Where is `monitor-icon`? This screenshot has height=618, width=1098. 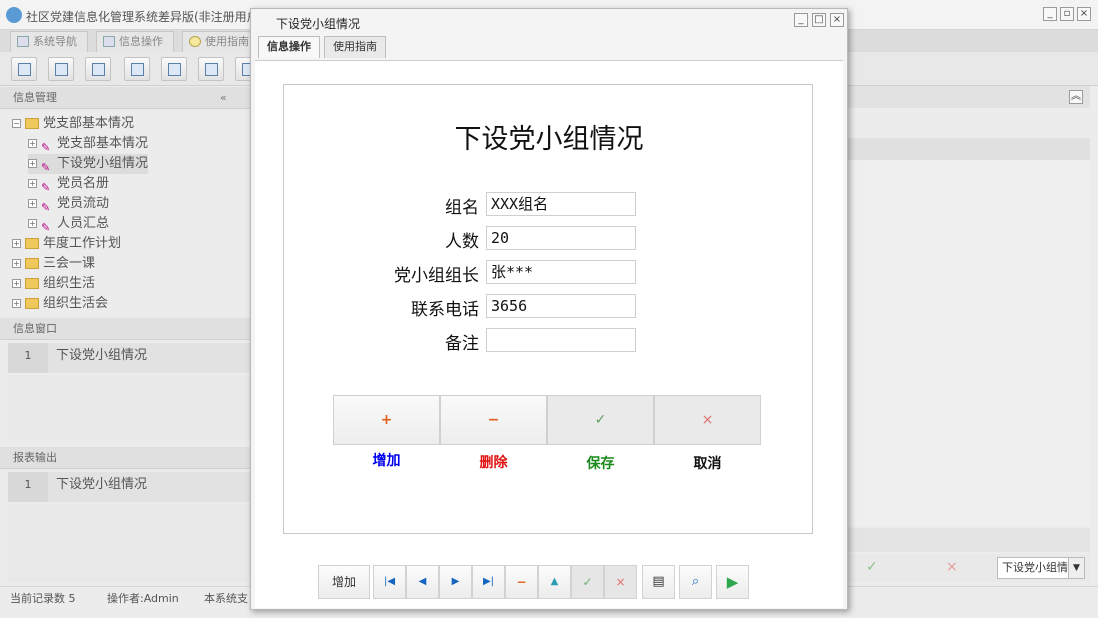
monitor-icon is located at coordinates (174, 69).